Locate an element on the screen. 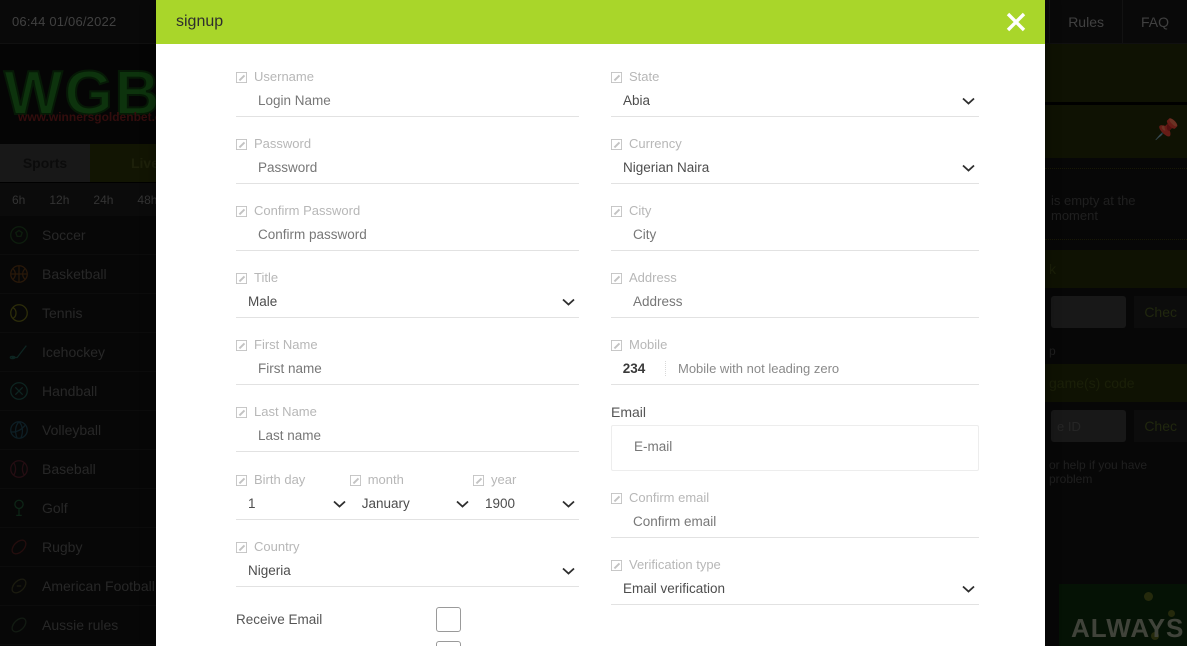 This screenshot has height=646, width=1187. city-input: City is located at coordinates (795, 239).